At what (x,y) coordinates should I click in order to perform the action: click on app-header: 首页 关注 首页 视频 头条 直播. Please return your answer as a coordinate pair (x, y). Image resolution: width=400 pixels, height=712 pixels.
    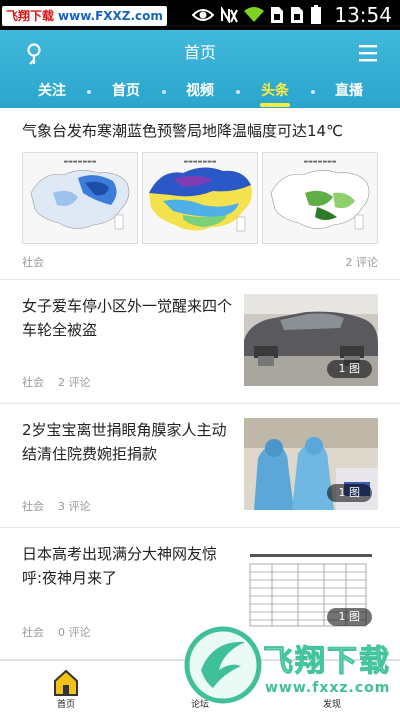
    Looking at the image, I should click on (200, 69).